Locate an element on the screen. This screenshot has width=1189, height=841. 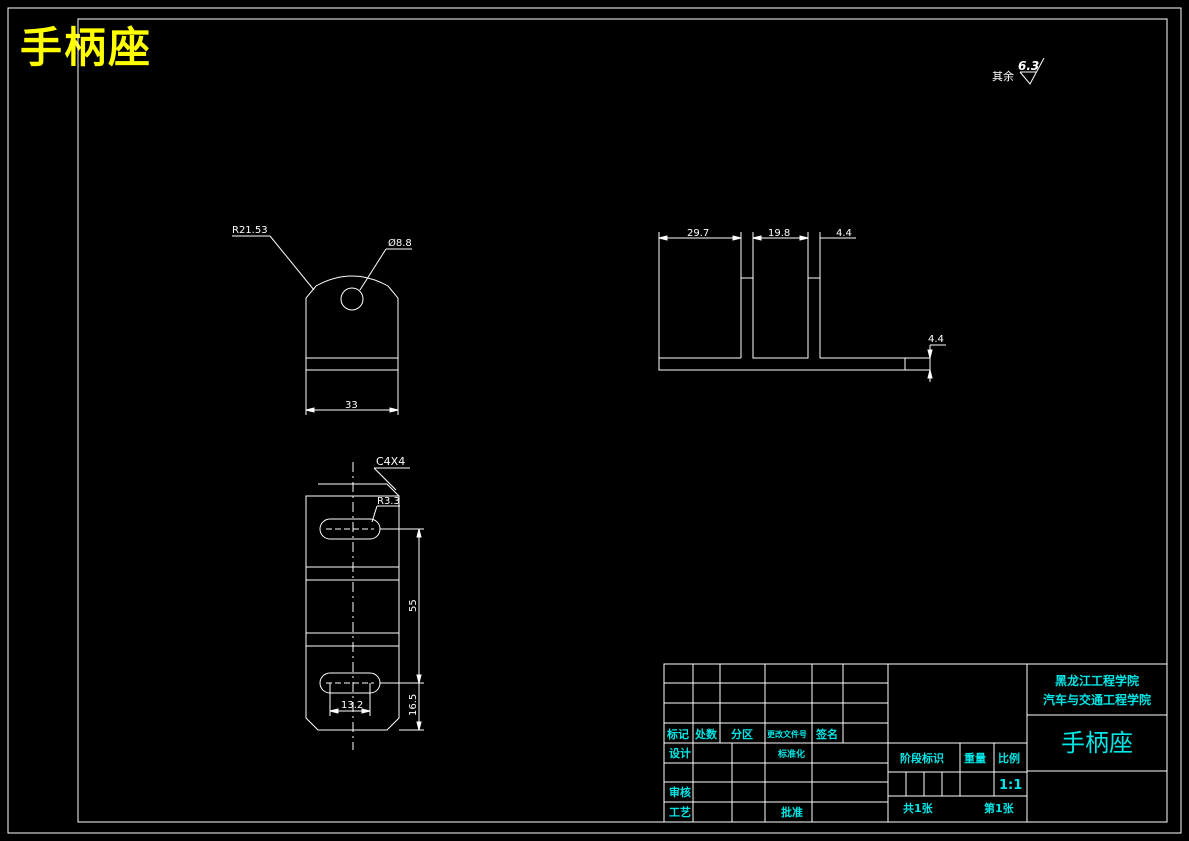
weight-label: 重量 is located at coordinates (975, 758).